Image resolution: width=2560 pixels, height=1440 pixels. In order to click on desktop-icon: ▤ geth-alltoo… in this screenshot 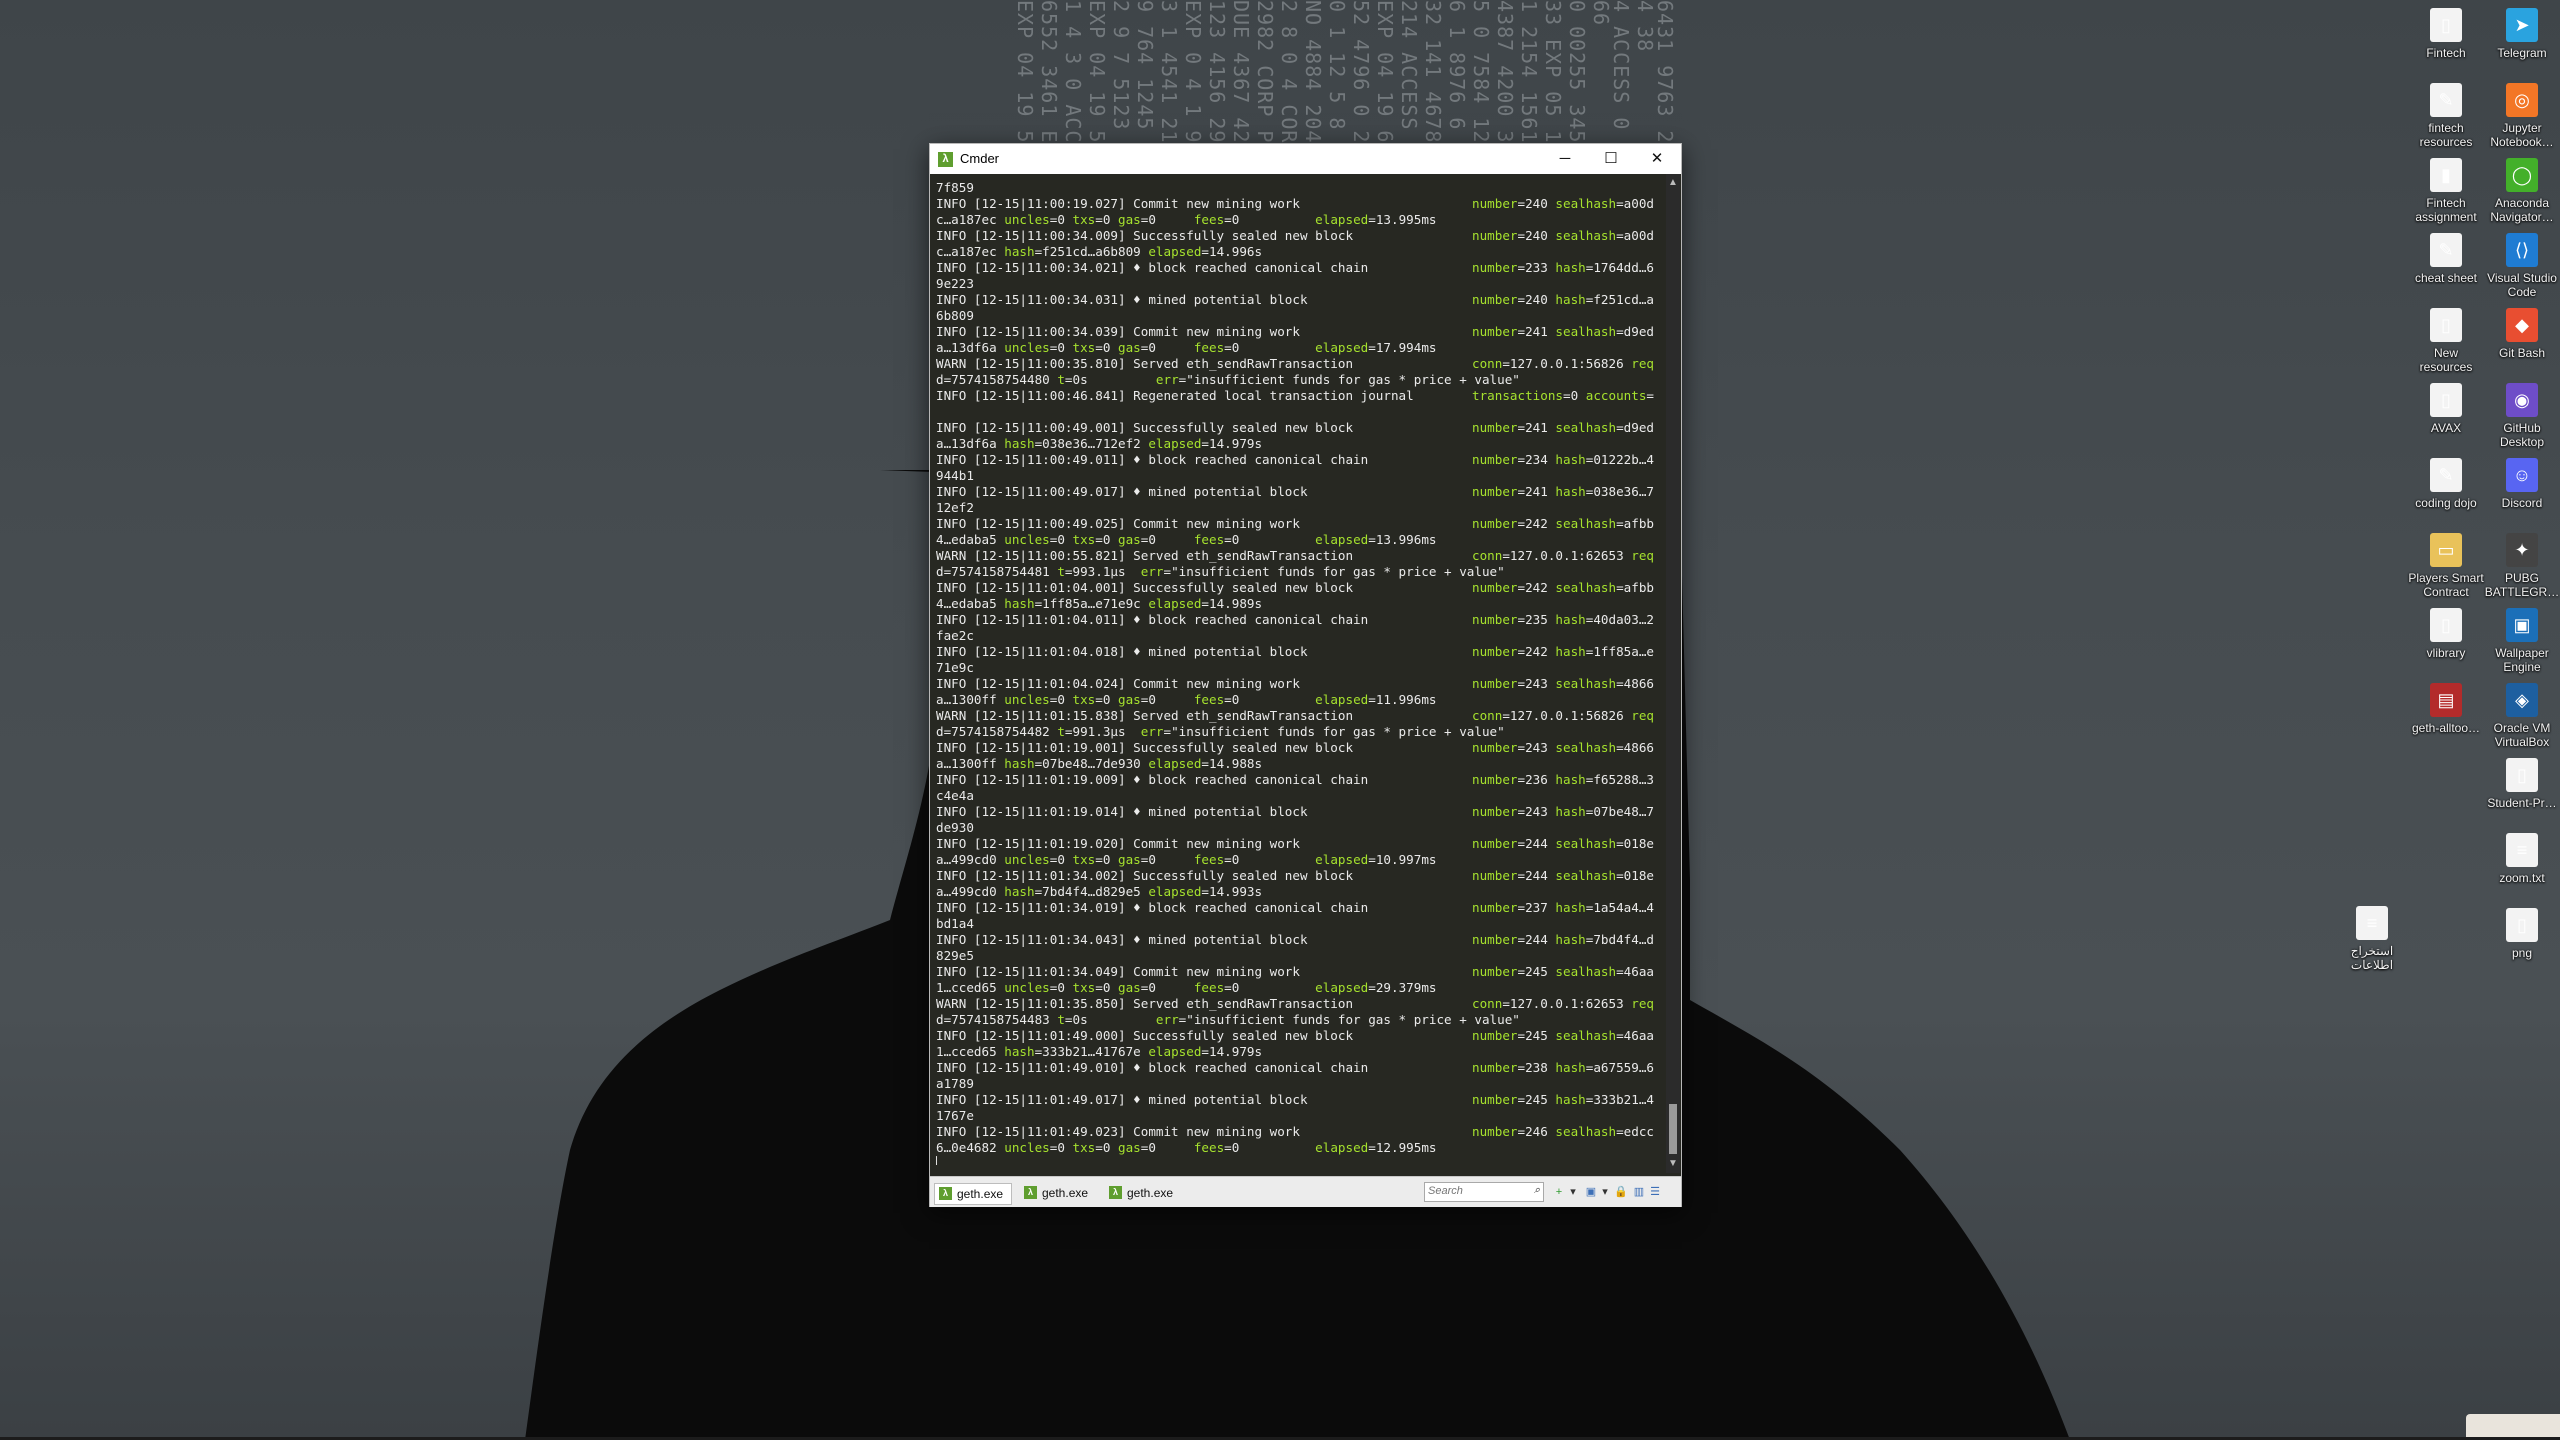, I will do `click(2446, 709)`.